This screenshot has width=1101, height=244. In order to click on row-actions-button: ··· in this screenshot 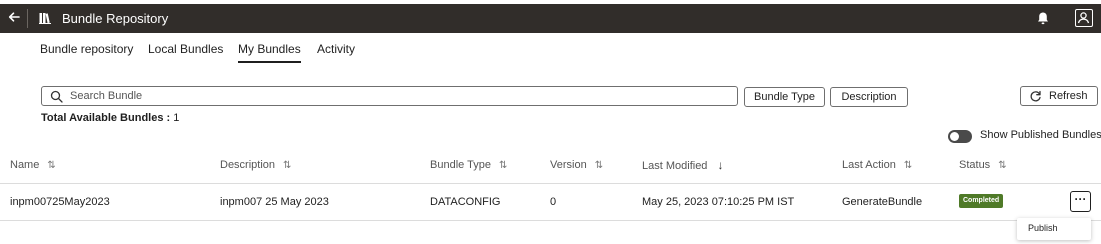, I will do `click(1080, 201)`.